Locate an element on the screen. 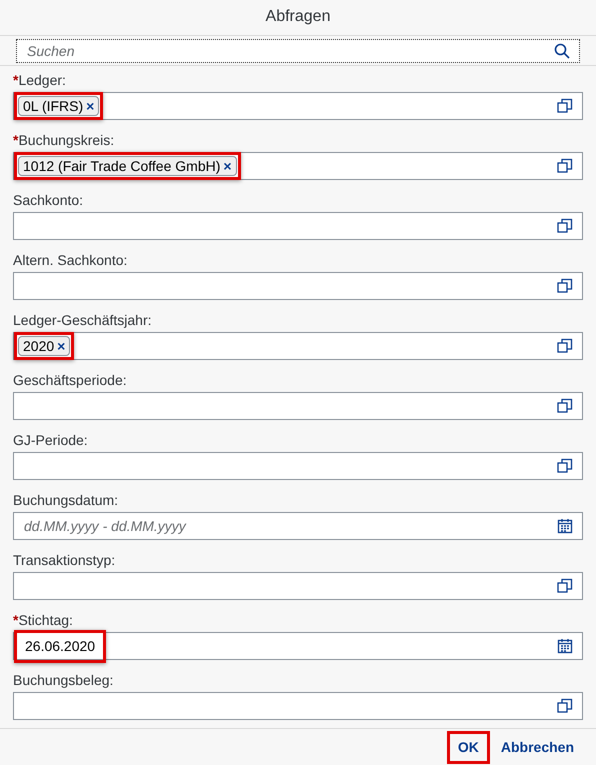 Image resolution: width=596 pixels, height=765 pixels. token: 2020 × is located at coordinates (44, 346).